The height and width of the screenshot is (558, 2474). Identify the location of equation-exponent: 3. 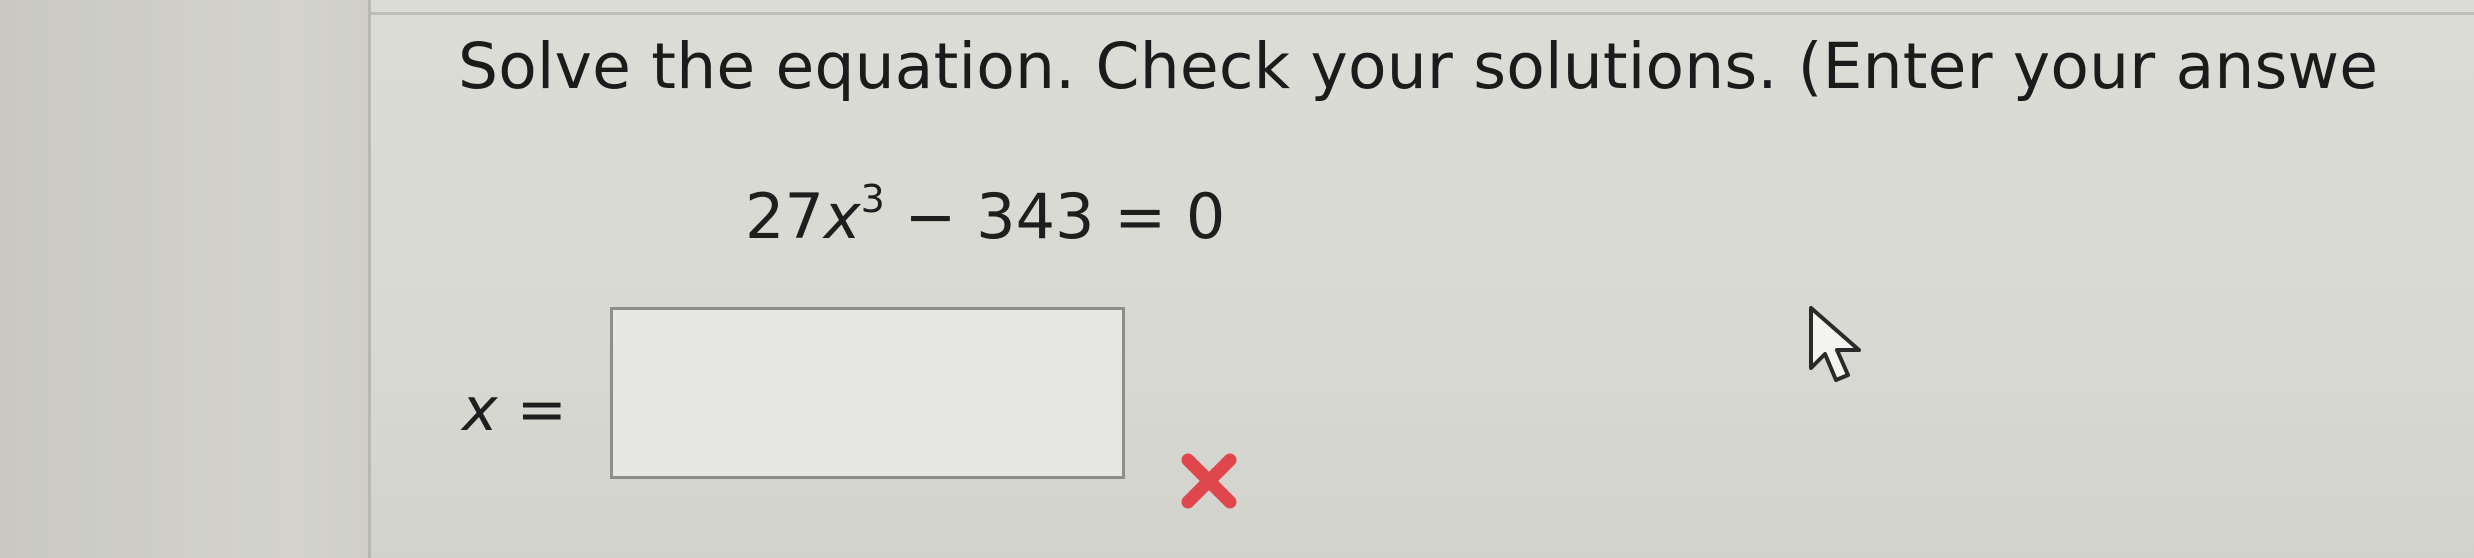
(872, 199).